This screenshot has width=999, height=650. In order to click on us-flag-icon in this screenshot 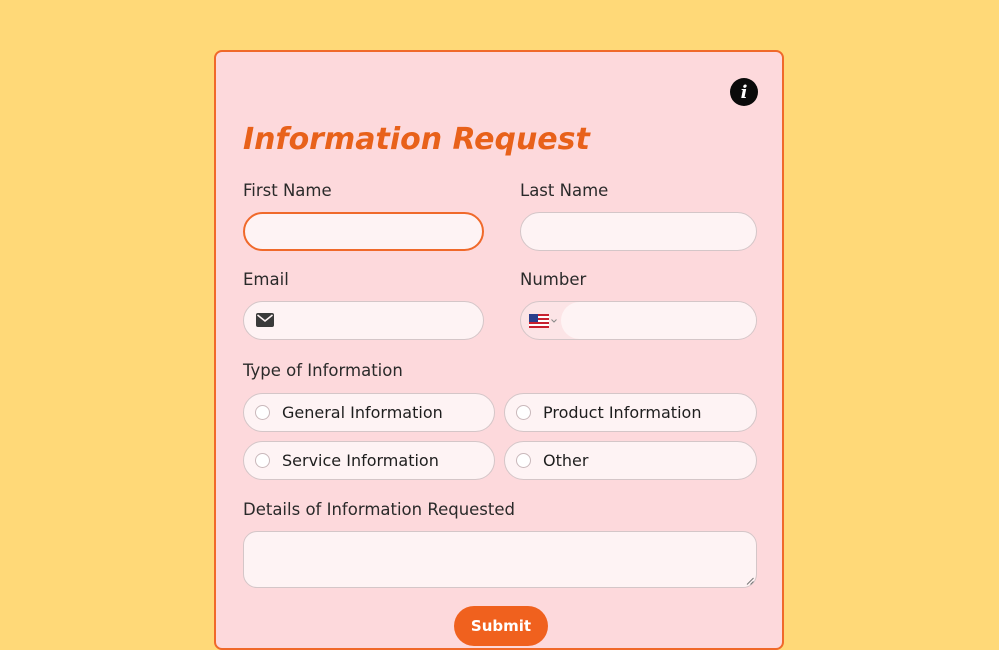, I will do `click(539, 320)`.